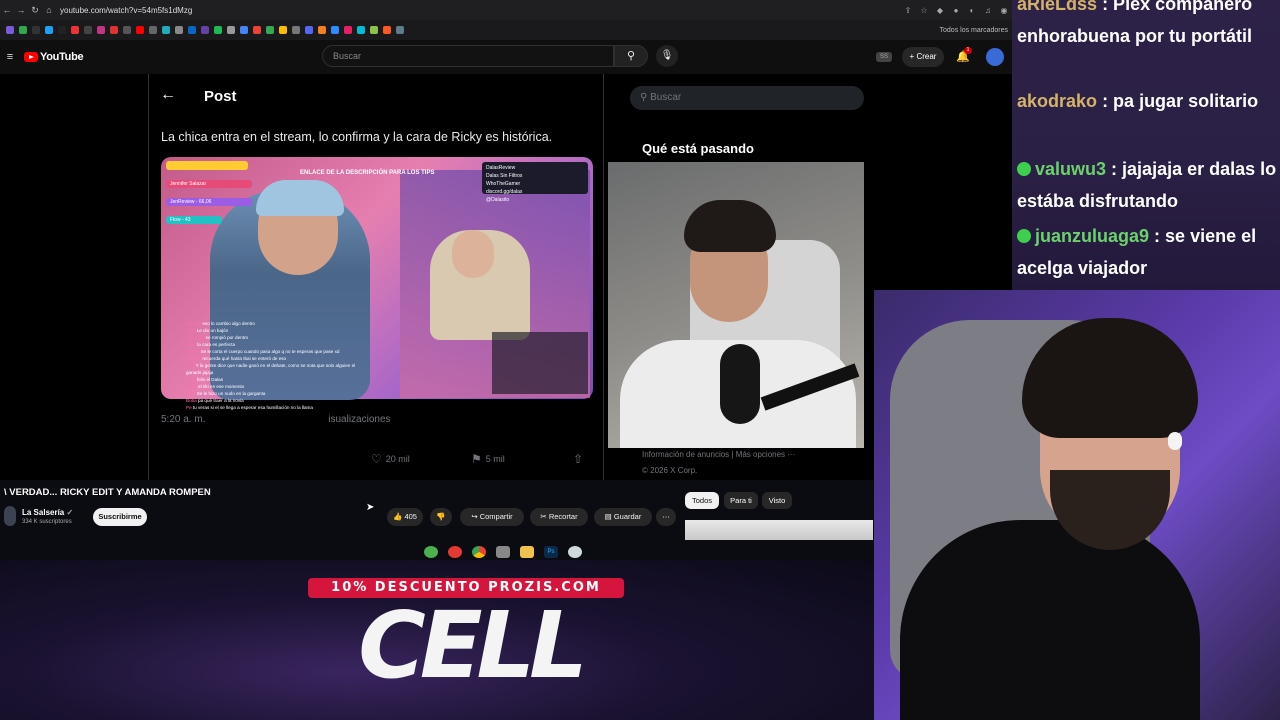 The width and height of the screenshot is (1280, 720). What do you see at coordinates (10, 516) in the screenshot?
I see `channel-avatar` at bounding box center [10, 516].